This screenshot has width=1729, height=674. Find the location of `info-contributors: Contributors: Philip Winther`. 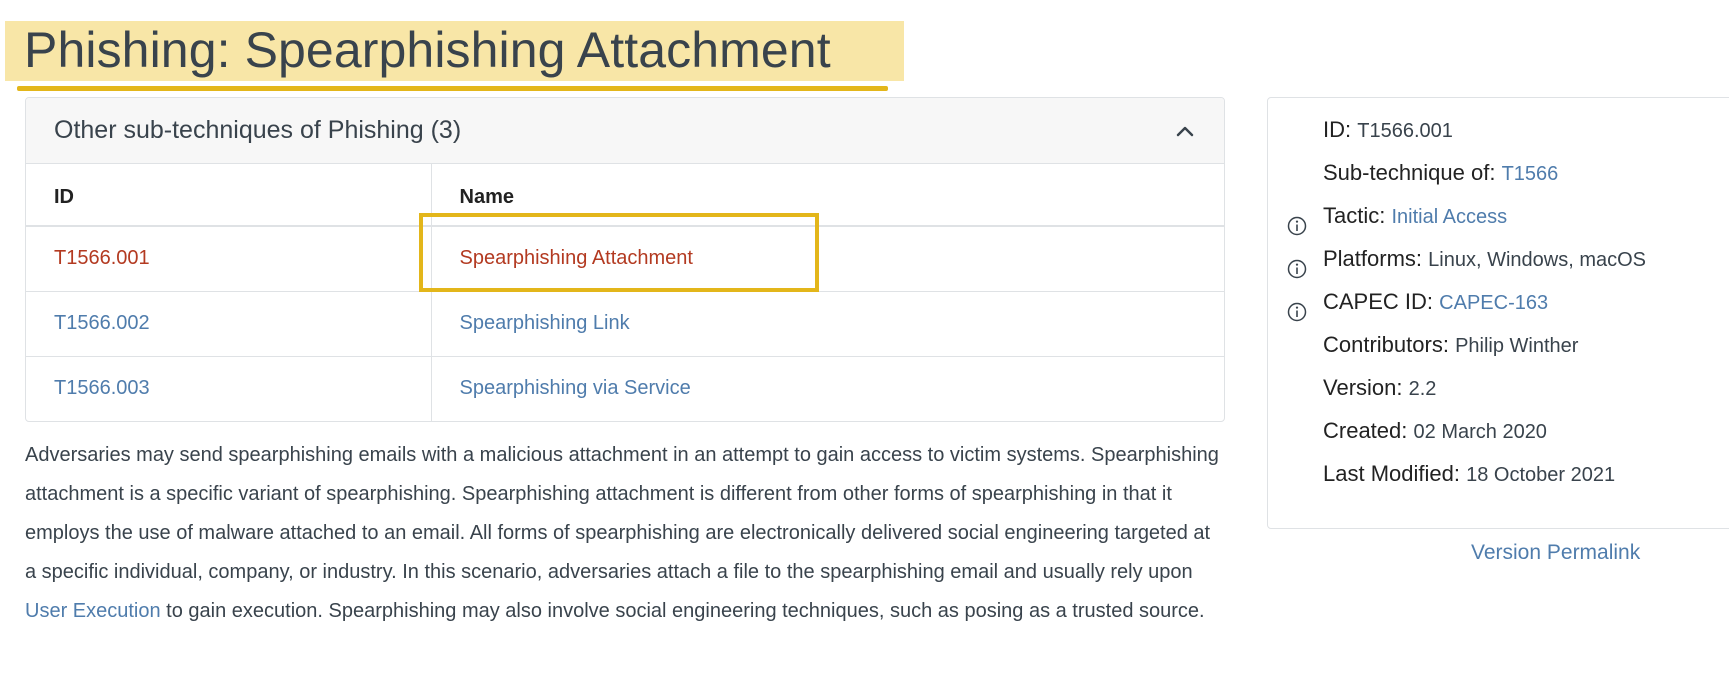

info-contributors: Contributors: Philip Winther is located at coordinates (1450, 345).